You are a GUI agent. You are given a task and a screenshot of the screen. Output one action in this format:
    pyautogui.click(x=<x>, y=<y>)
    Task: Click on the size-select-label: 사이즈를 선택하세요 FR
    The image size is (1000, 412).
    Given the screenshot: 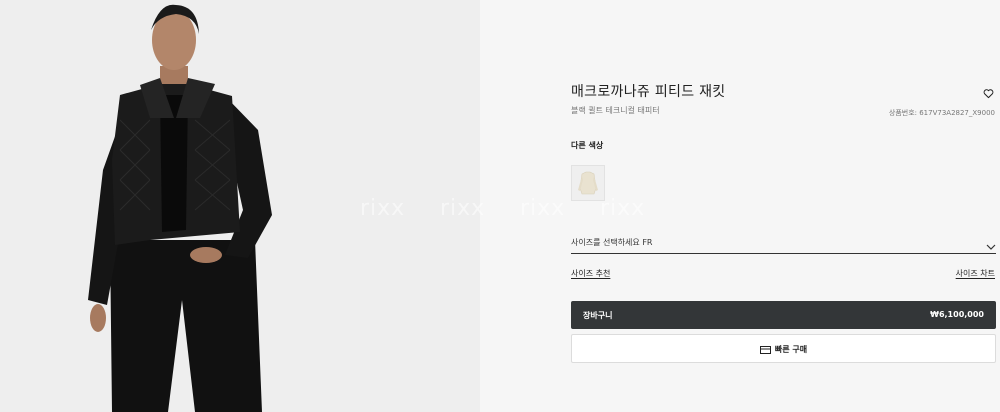 What is the action you would take?
    pyautogui.click(x=612, y=242)
    